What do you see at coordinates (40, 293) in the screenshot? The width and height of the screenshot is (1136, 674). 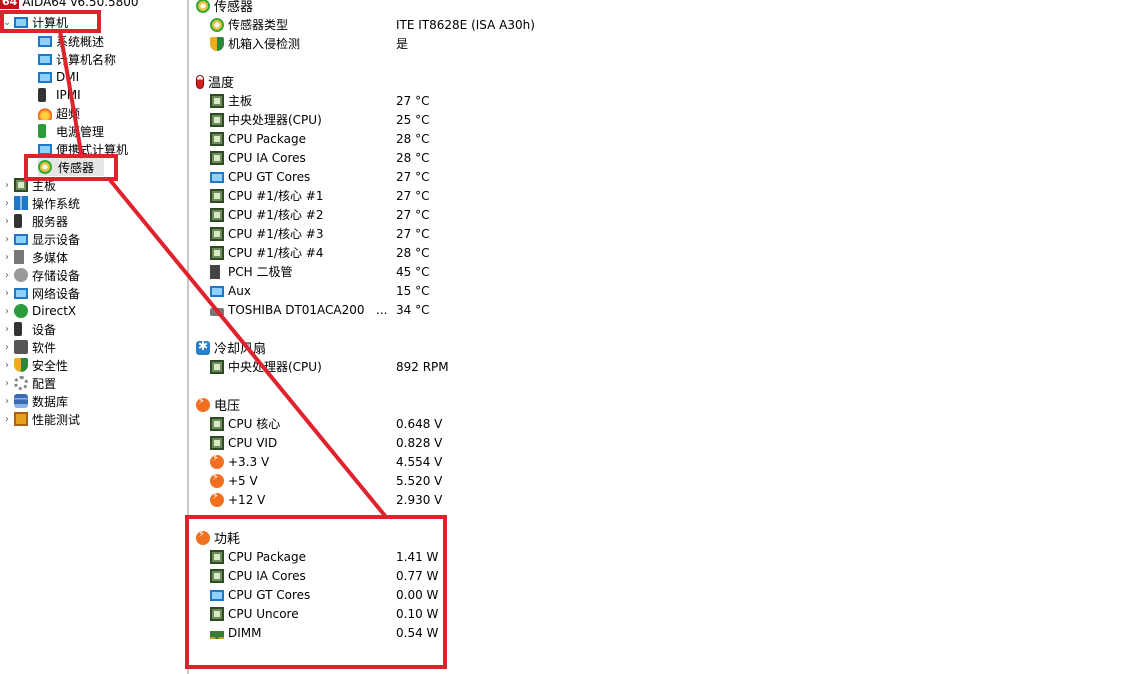 I see `tree-node-network: › 网络设备` at bounding box center [40, 293].